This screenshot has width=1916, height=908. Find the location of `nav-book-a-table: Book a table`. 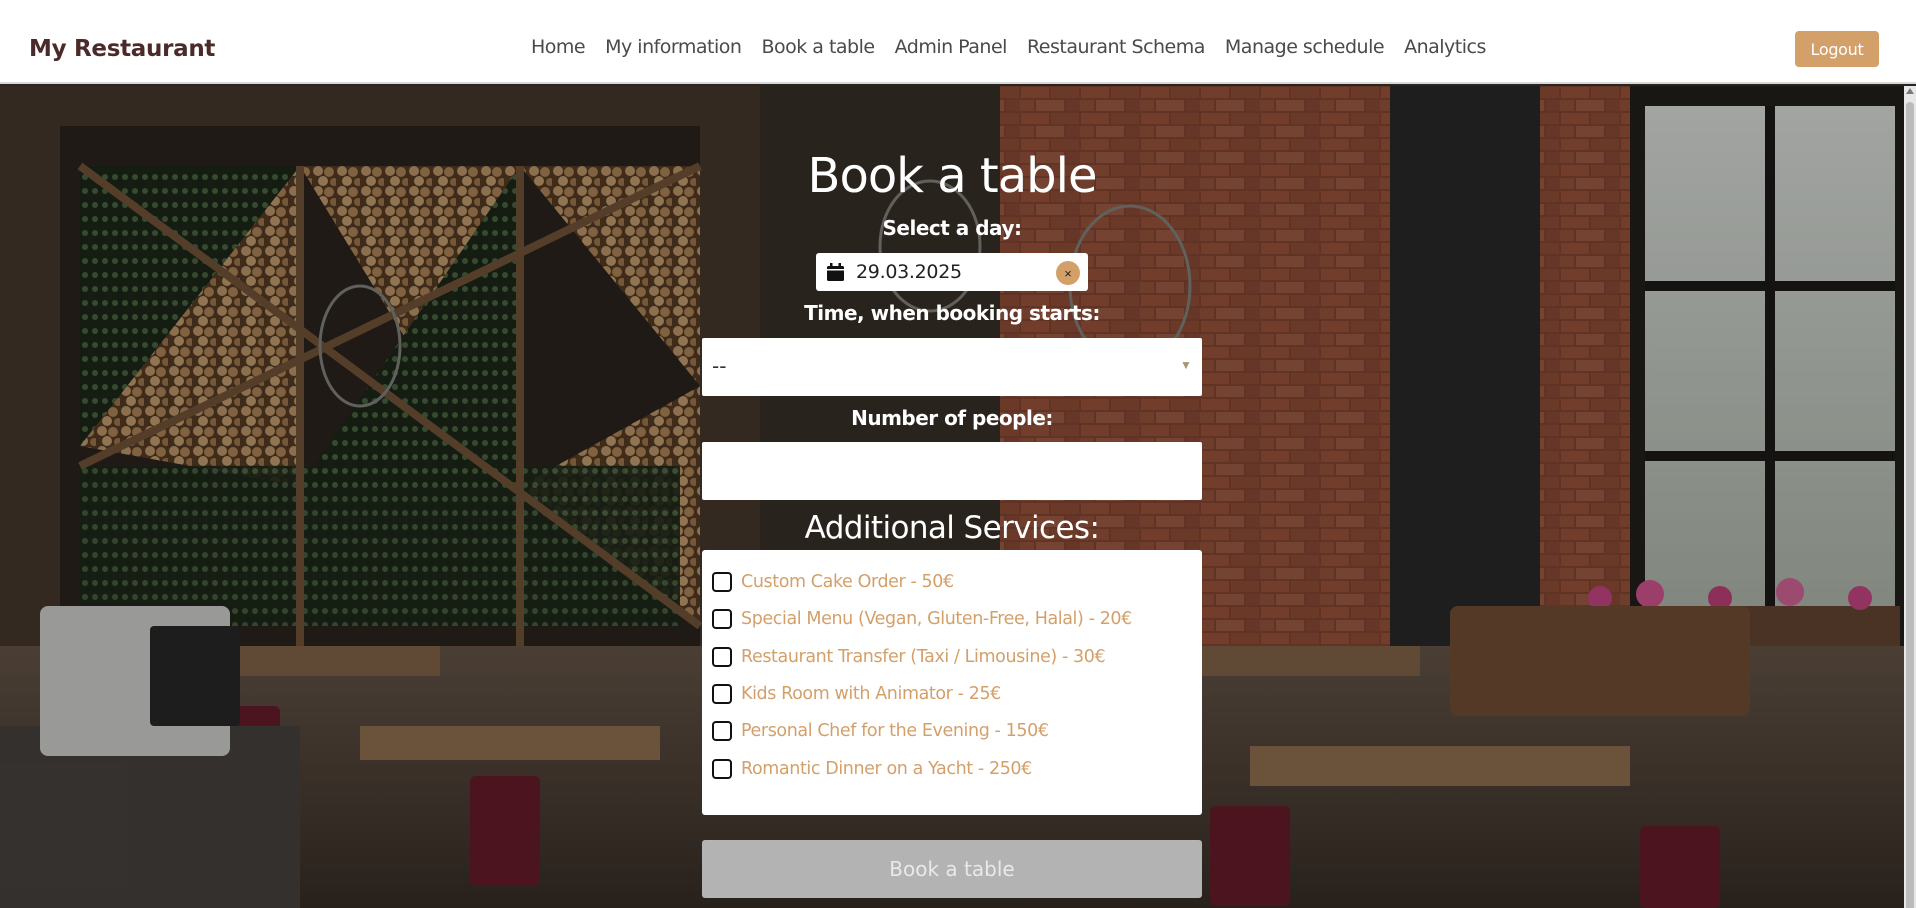

nav-book-a-table: Book a table is located at coordinates (818, 47).